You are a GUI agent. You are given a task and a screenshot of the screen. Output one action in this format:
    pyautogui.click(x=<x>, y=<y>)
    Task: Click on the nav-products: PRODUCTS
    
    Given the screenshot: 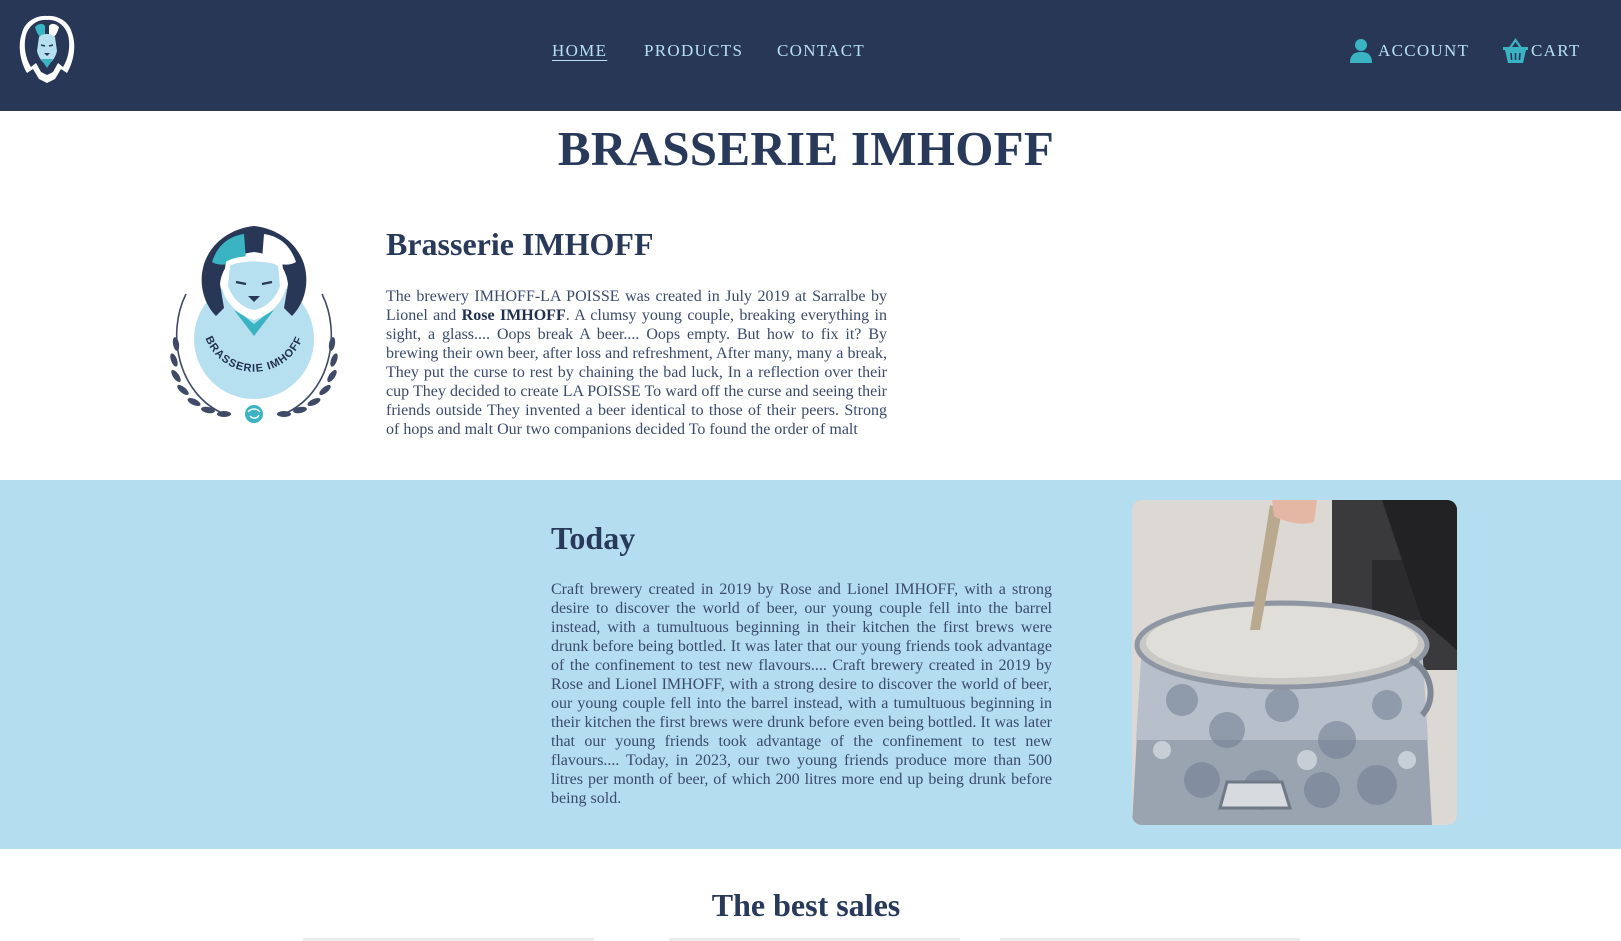 What is the action you would take?
    pyautogui.click(x=693, y=51)
    